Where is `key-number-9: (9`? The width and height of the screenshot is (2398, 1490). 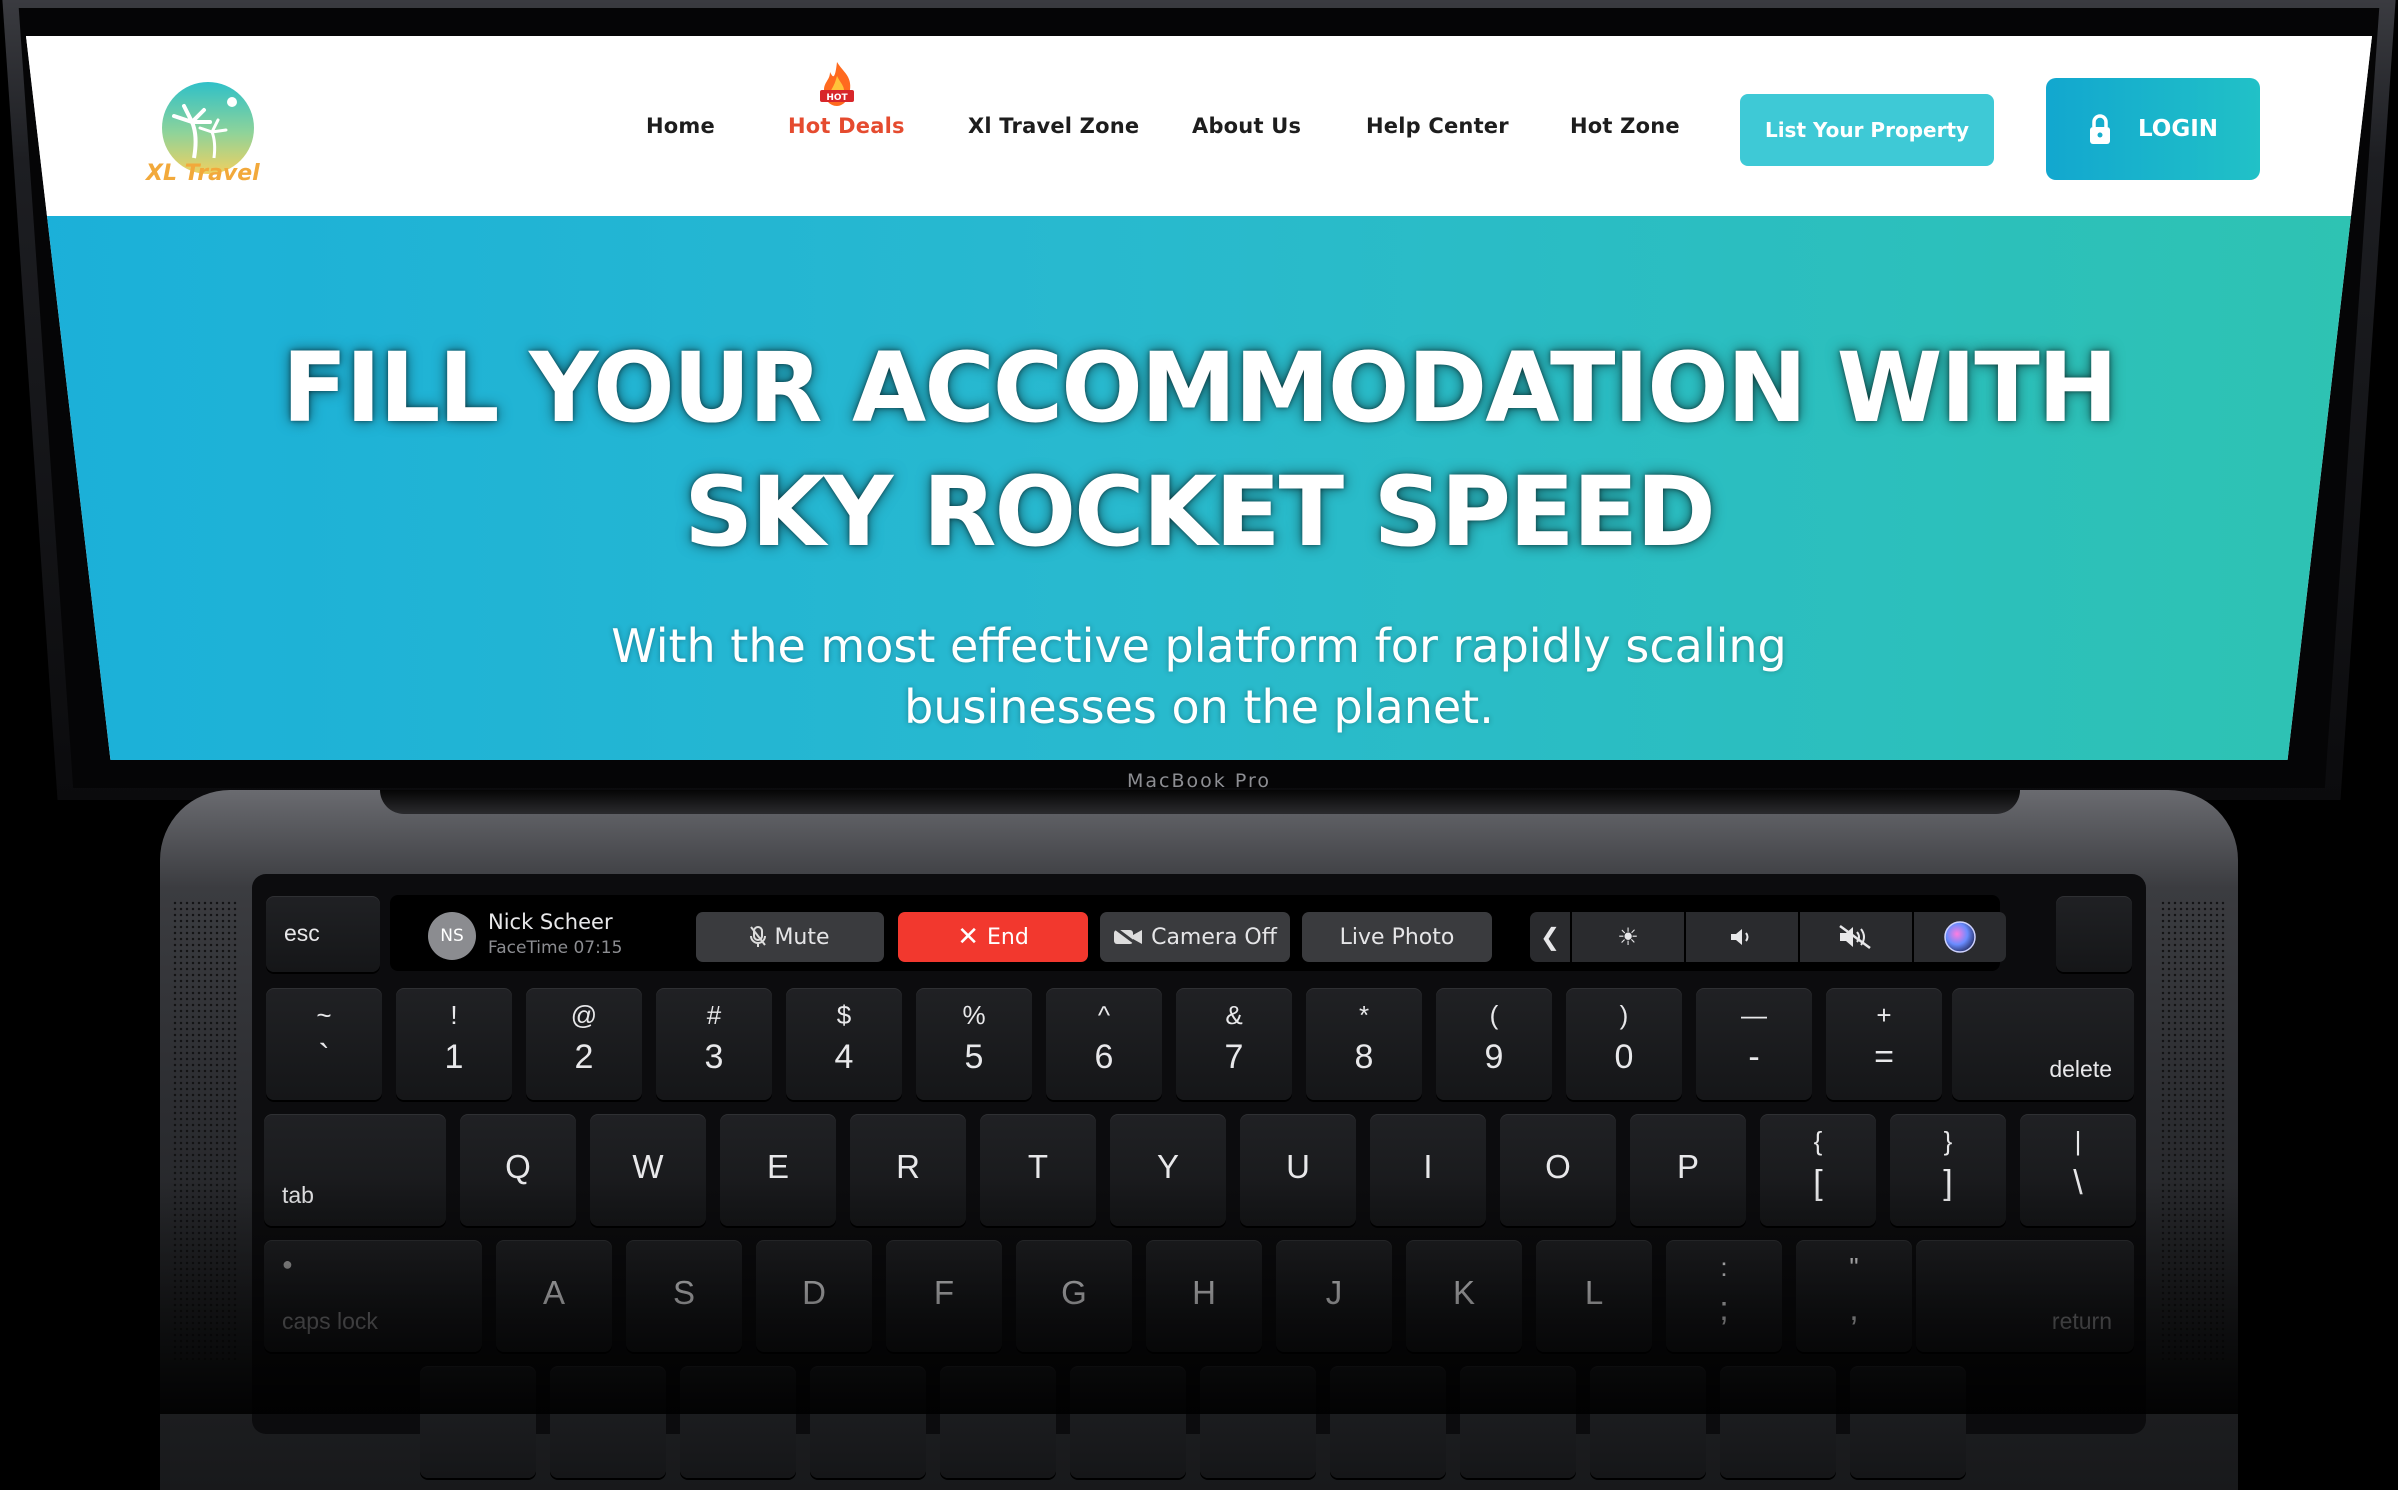
key-number-9: (9 is located at coordinates (1494, 1044).